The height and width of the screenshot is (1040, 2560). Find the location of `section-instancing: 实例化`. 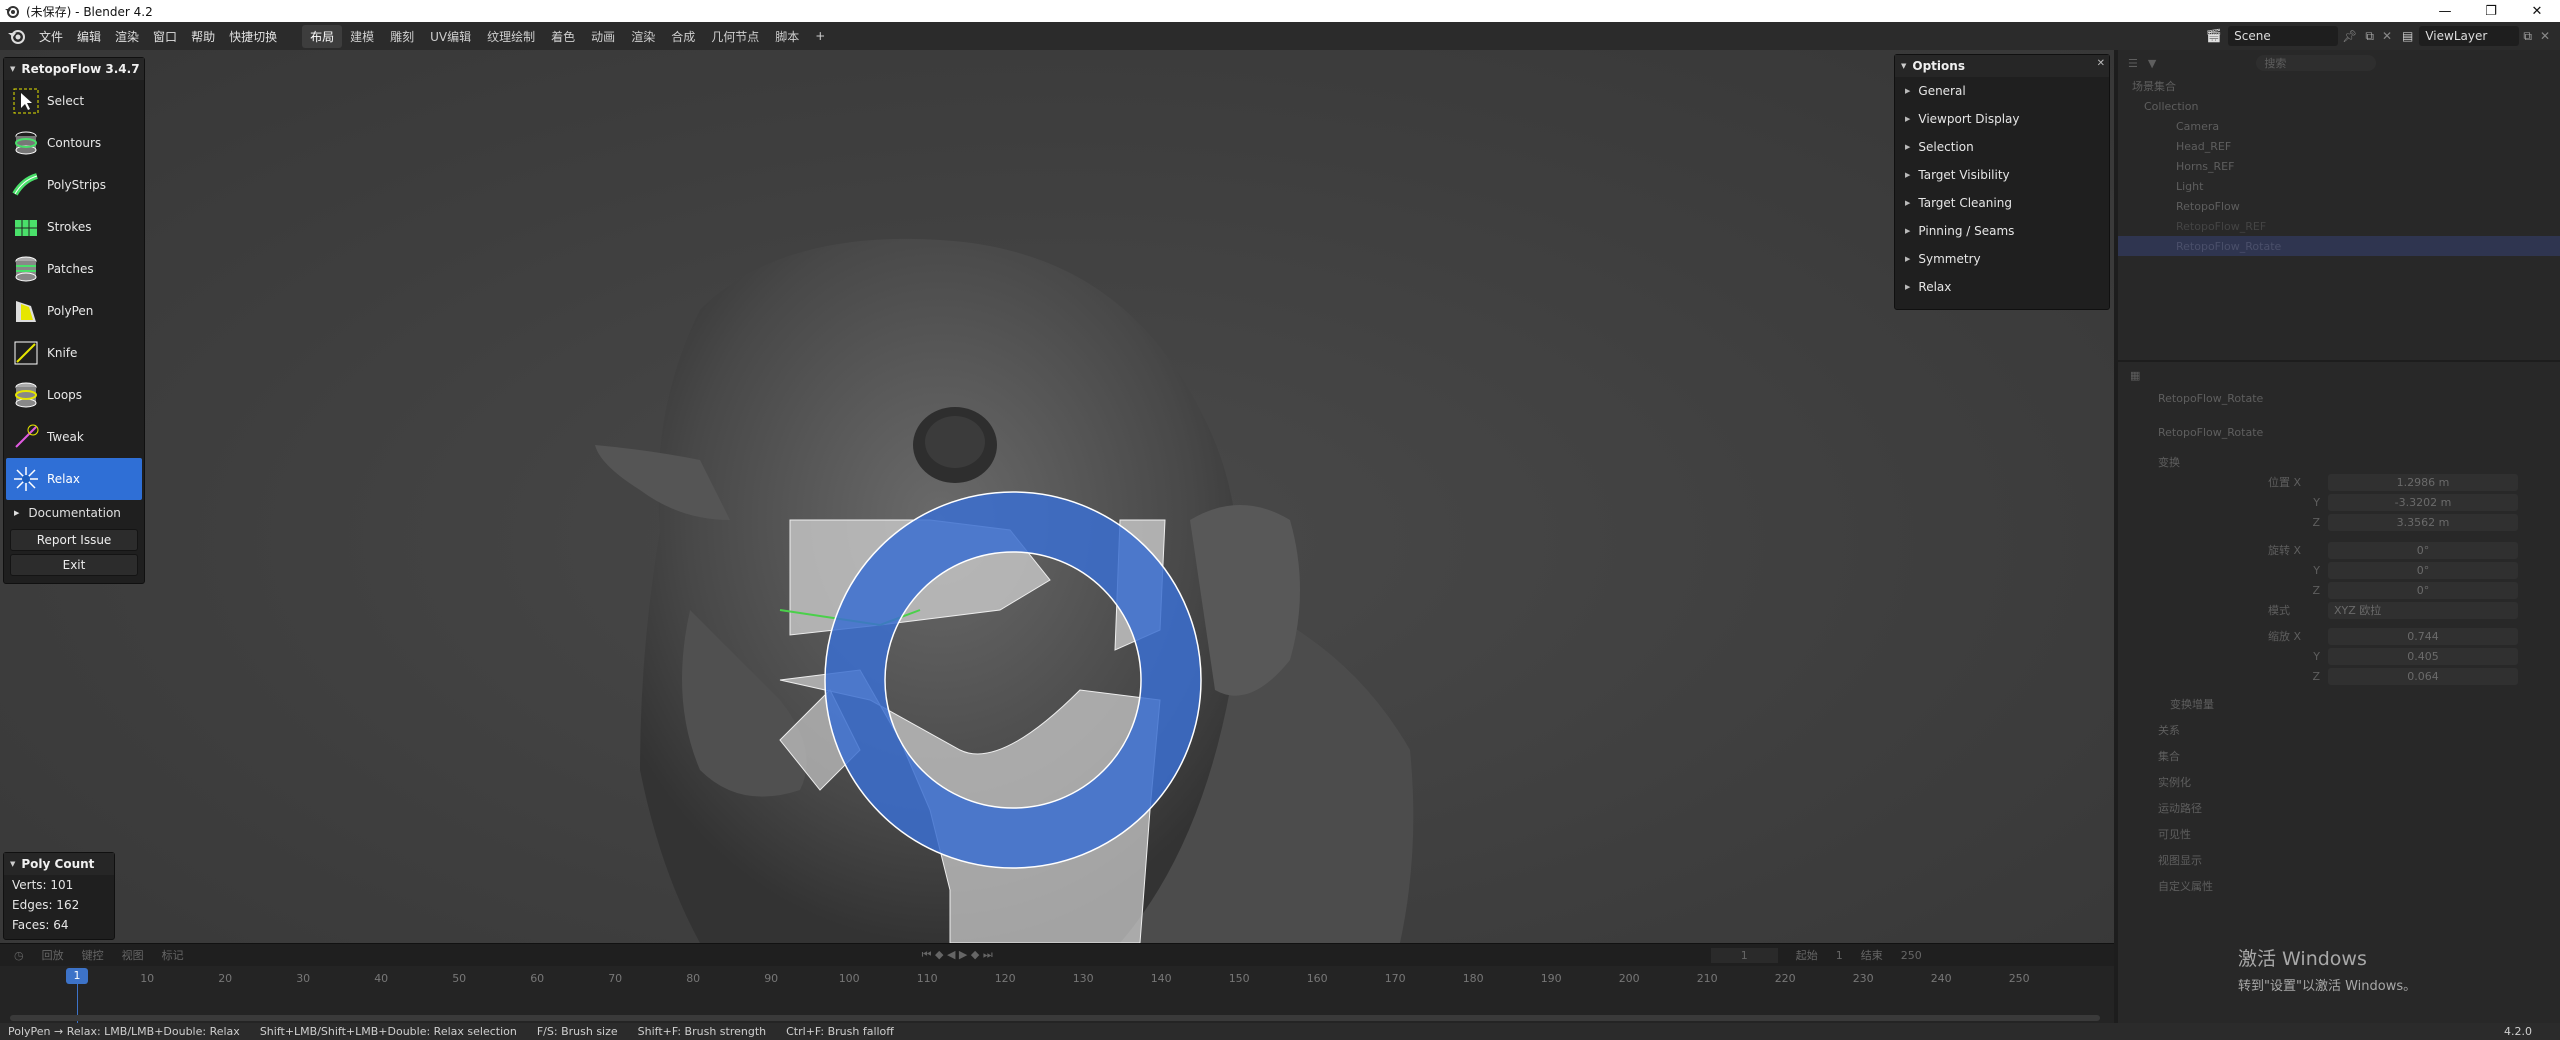

section-instancing: 实例化 is located at coordinates (2339, 782).